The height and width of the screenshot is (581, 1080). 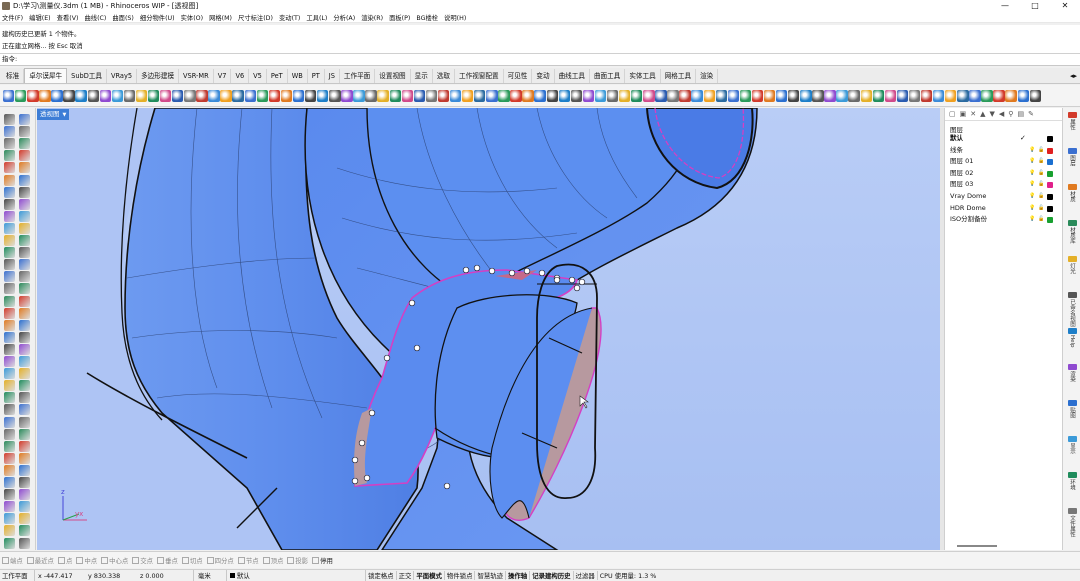 What do you see at coordinates (220, 560) in the screenshot?
I see `osnap-toggle: 四分点` at bounding box center [220, 560].